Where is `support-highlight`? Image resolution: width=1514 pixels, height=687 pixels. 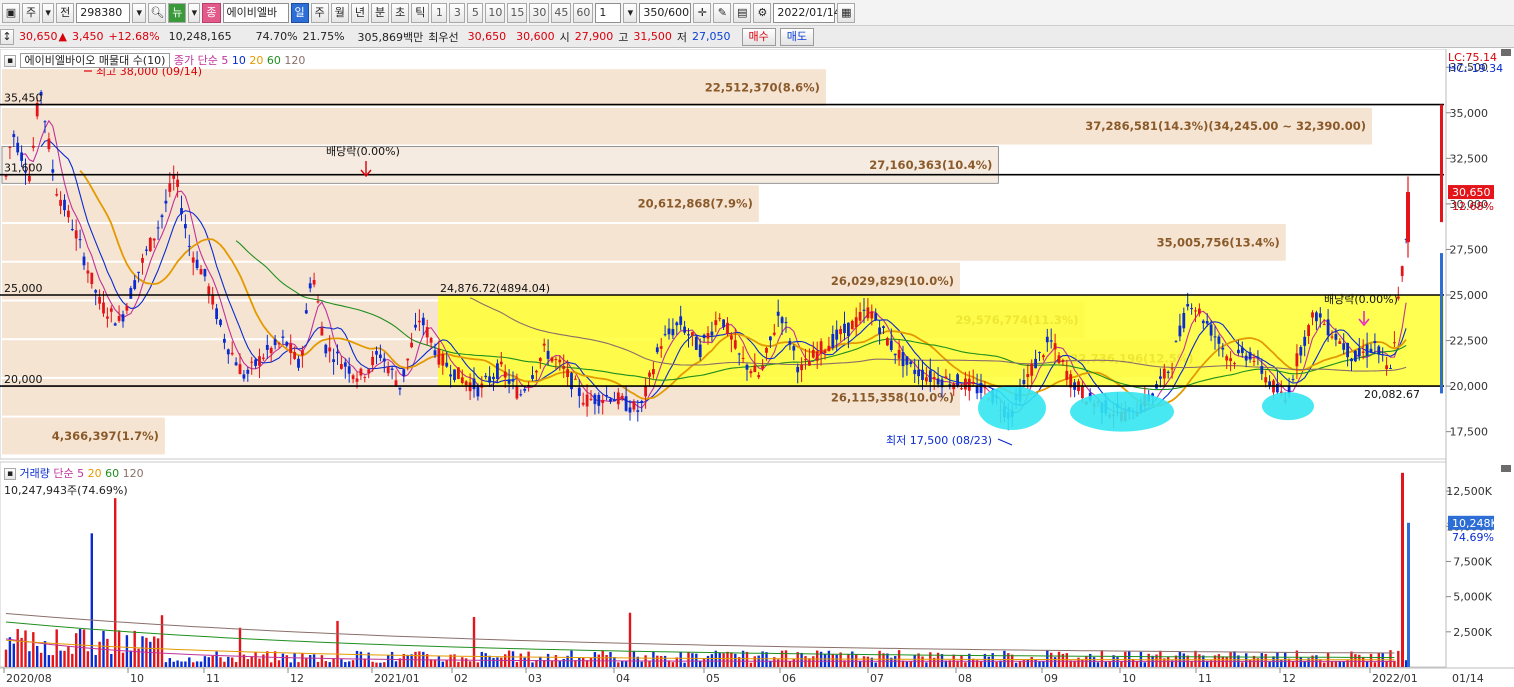 support-highlight is located at coordinates (1288, 406).